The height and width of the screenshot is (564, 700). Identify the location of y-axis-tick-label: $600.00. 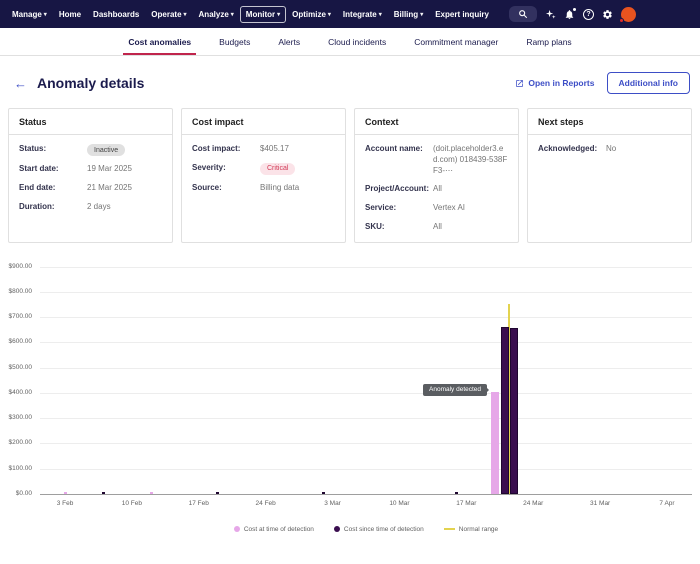
(20, 342).